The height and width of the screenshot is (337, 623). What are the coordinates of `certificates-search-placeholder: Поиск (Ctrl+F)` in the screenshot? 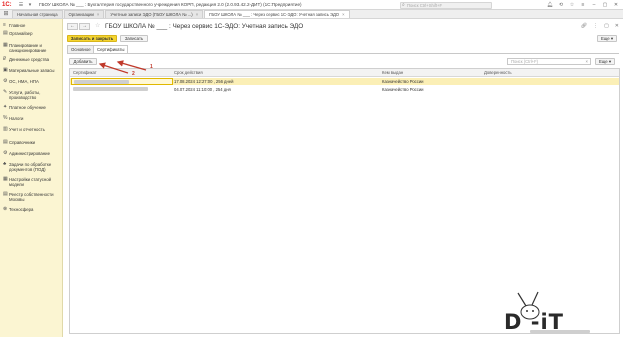 It's located at (525, 61).